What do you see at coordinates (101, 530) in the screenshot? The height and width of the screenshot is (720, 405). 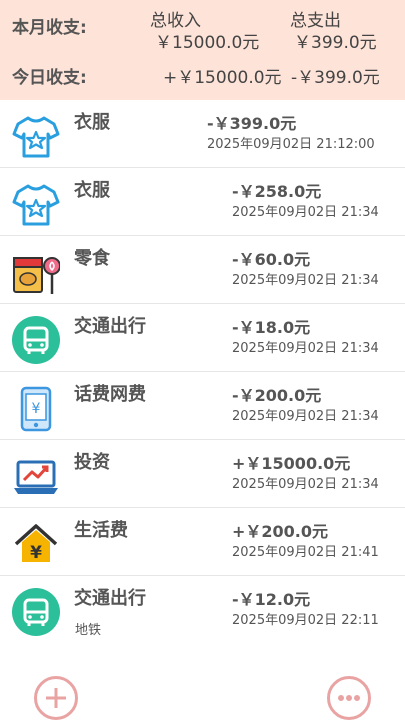 I see `record-category: 生活费` at bounding box center [101, 530].